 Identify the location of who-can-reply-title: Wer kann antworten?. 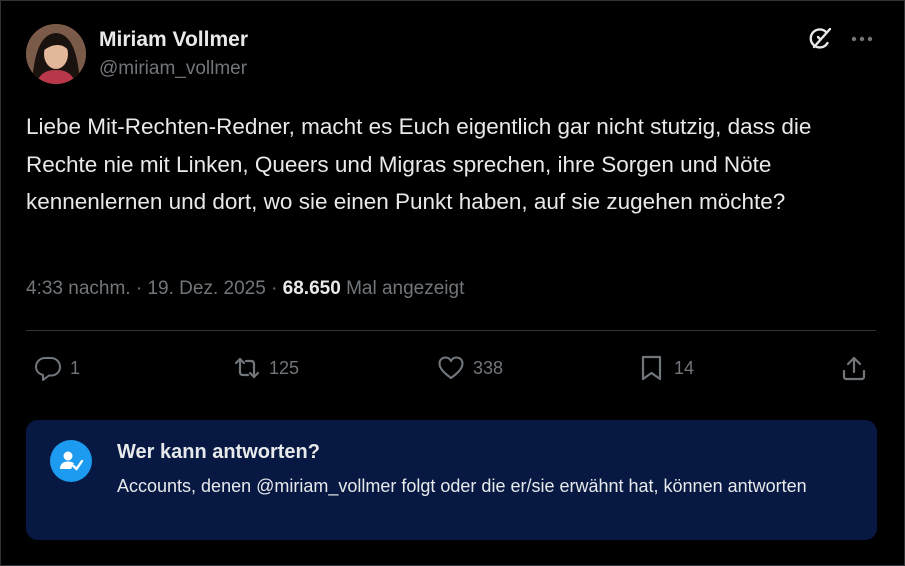
(218, 452).